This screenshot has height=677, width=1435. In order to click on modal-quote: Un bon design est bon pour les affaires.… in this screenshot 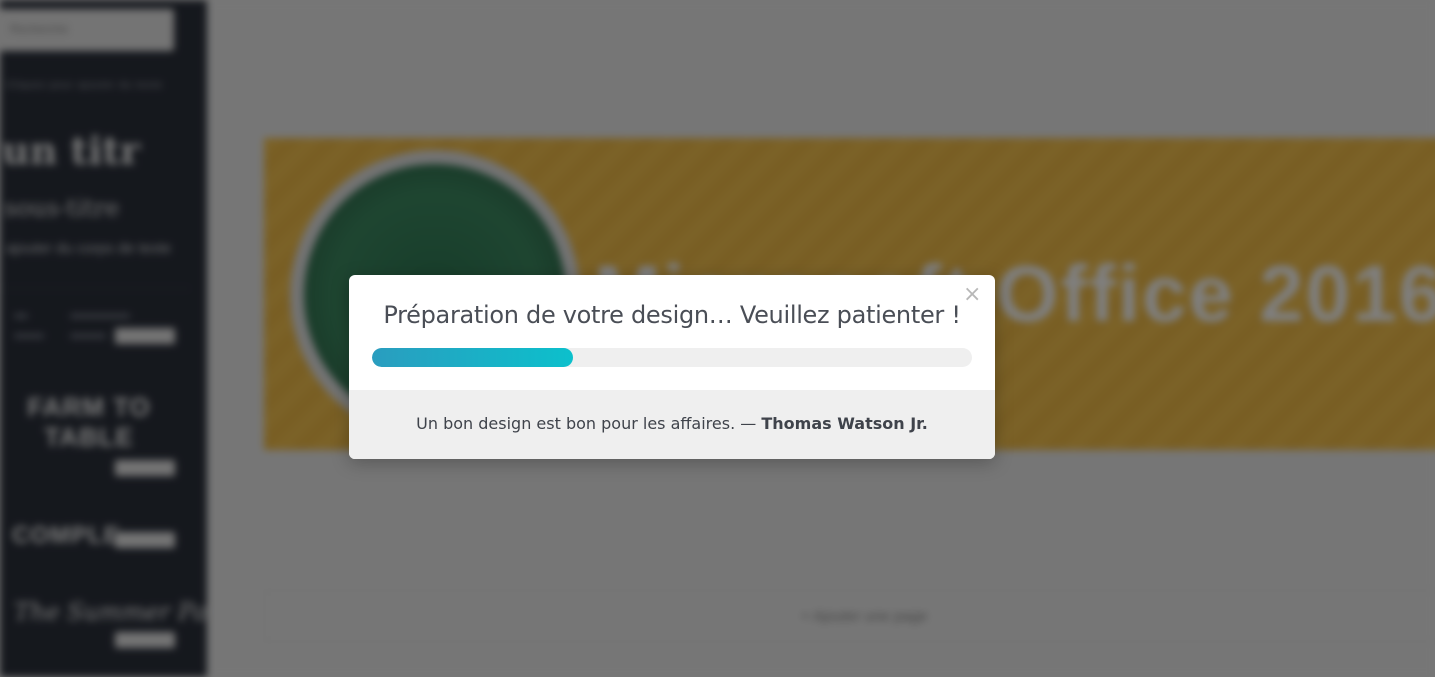, I will do `click(672, 424)`.